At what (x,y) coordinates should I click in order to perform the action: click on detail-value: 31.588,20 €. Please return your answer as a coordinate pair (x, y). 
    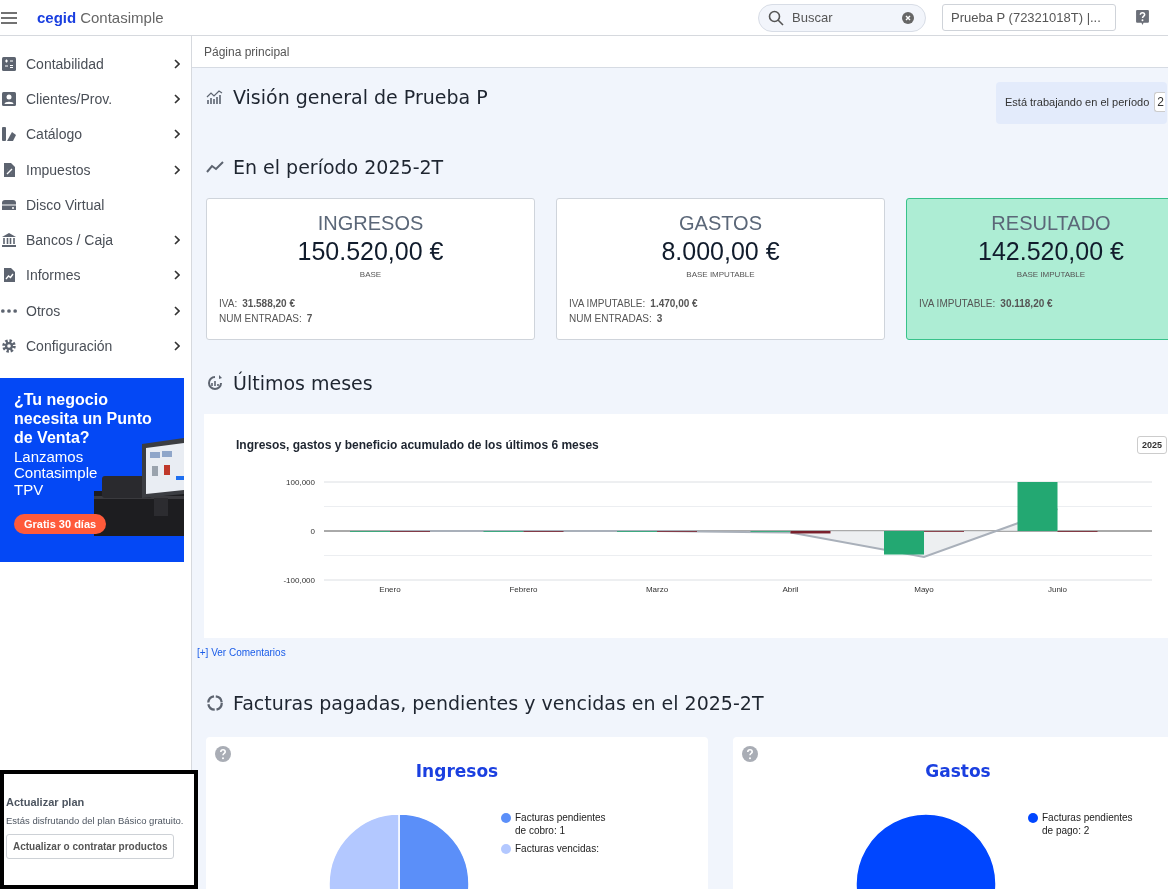
    Looking at the image, I should click on (268, 304).